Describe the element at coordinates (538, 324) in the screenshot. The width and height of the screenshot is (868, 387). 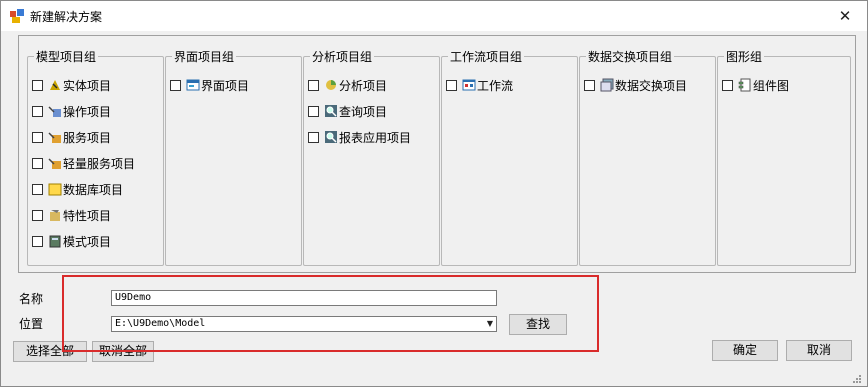
I see `browse-button: 查找` at that location.